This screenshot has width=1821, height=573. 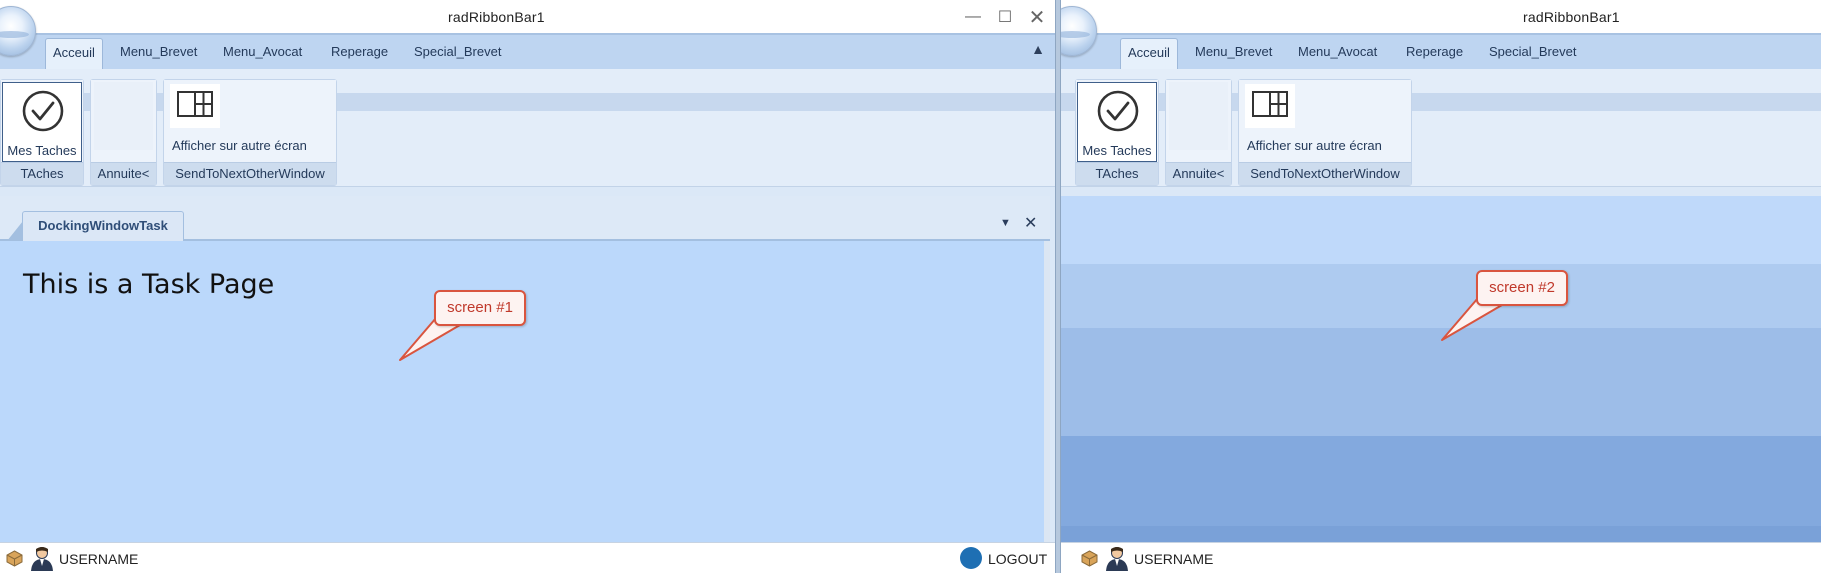 I want to click on title-bar: radRibbonBar1 — ☐ ✕, so click(x=527, y=17).